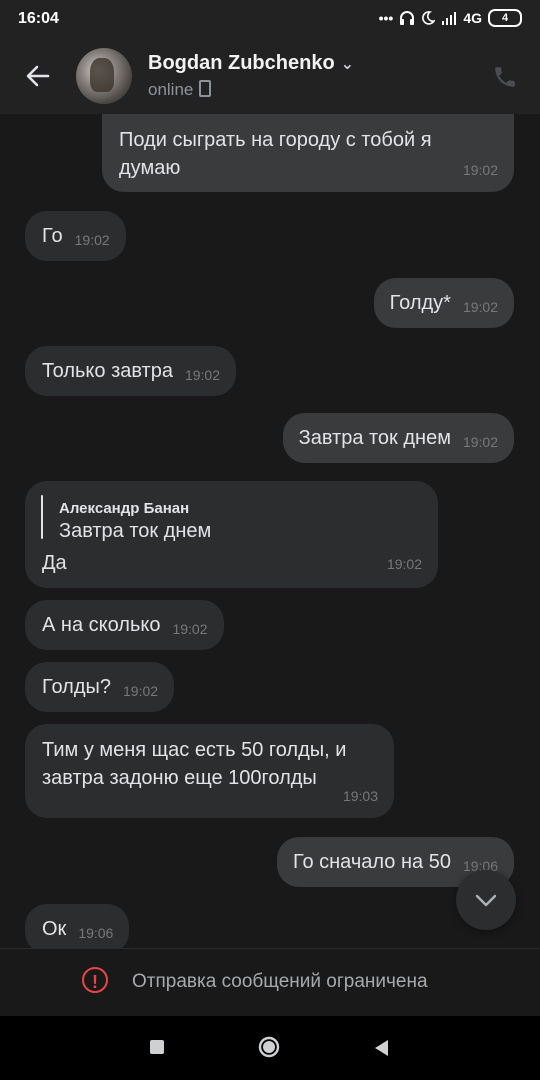  Describe the element at coordinates (38, 18) in the screenshot. I see `clock: 16:04` at that location.